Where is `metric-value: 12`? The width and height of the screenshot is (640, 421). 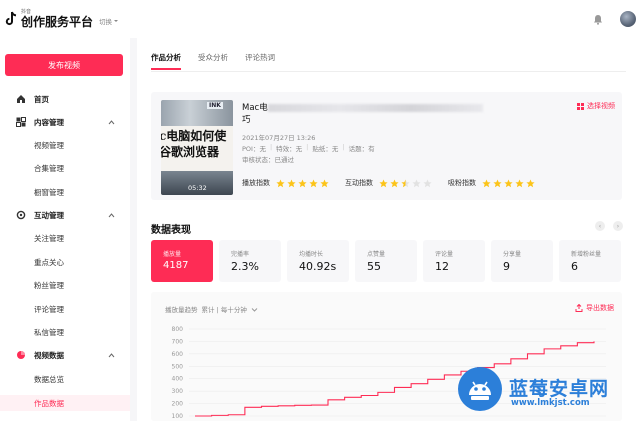 metric-value: 12 is located at coordinates (442, 266).